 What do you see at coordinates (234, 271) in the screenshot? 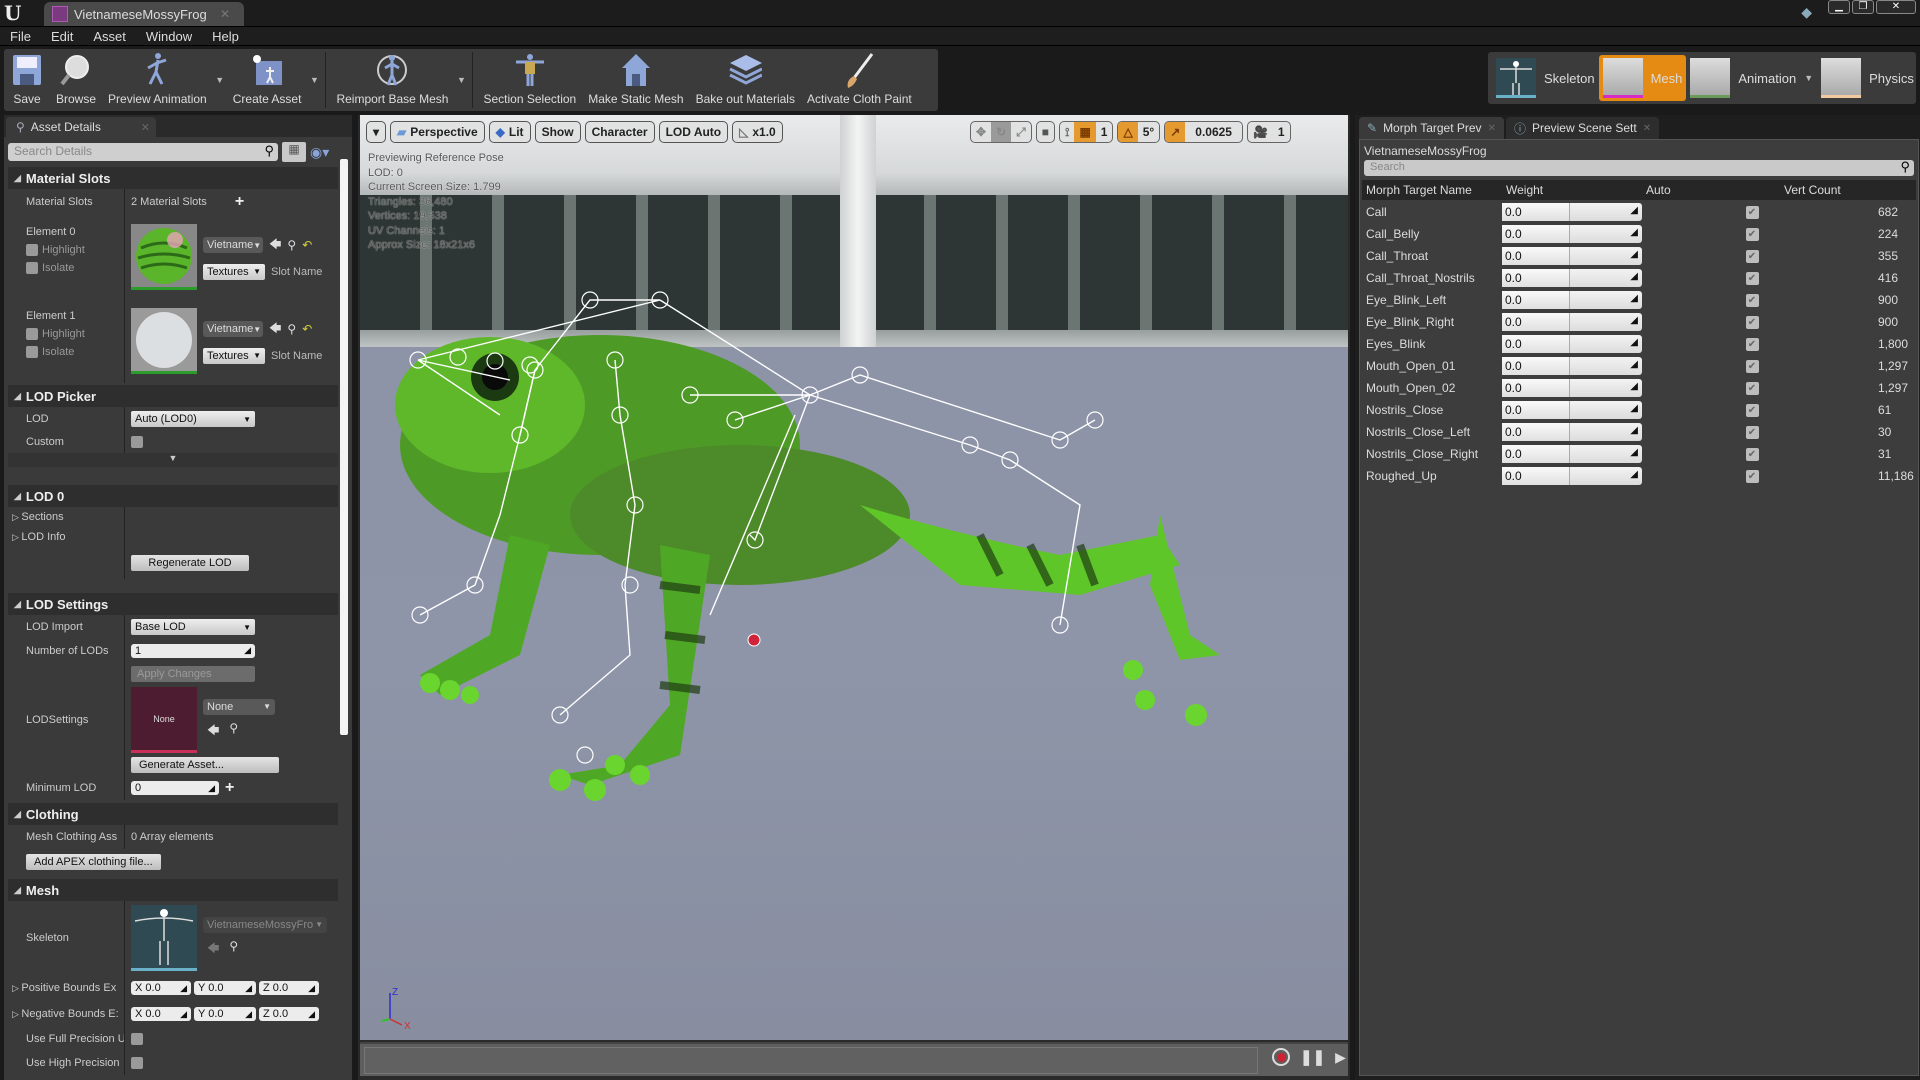
I see `textures-dropdown: Textures ▼` at bounding box center [234, 271].